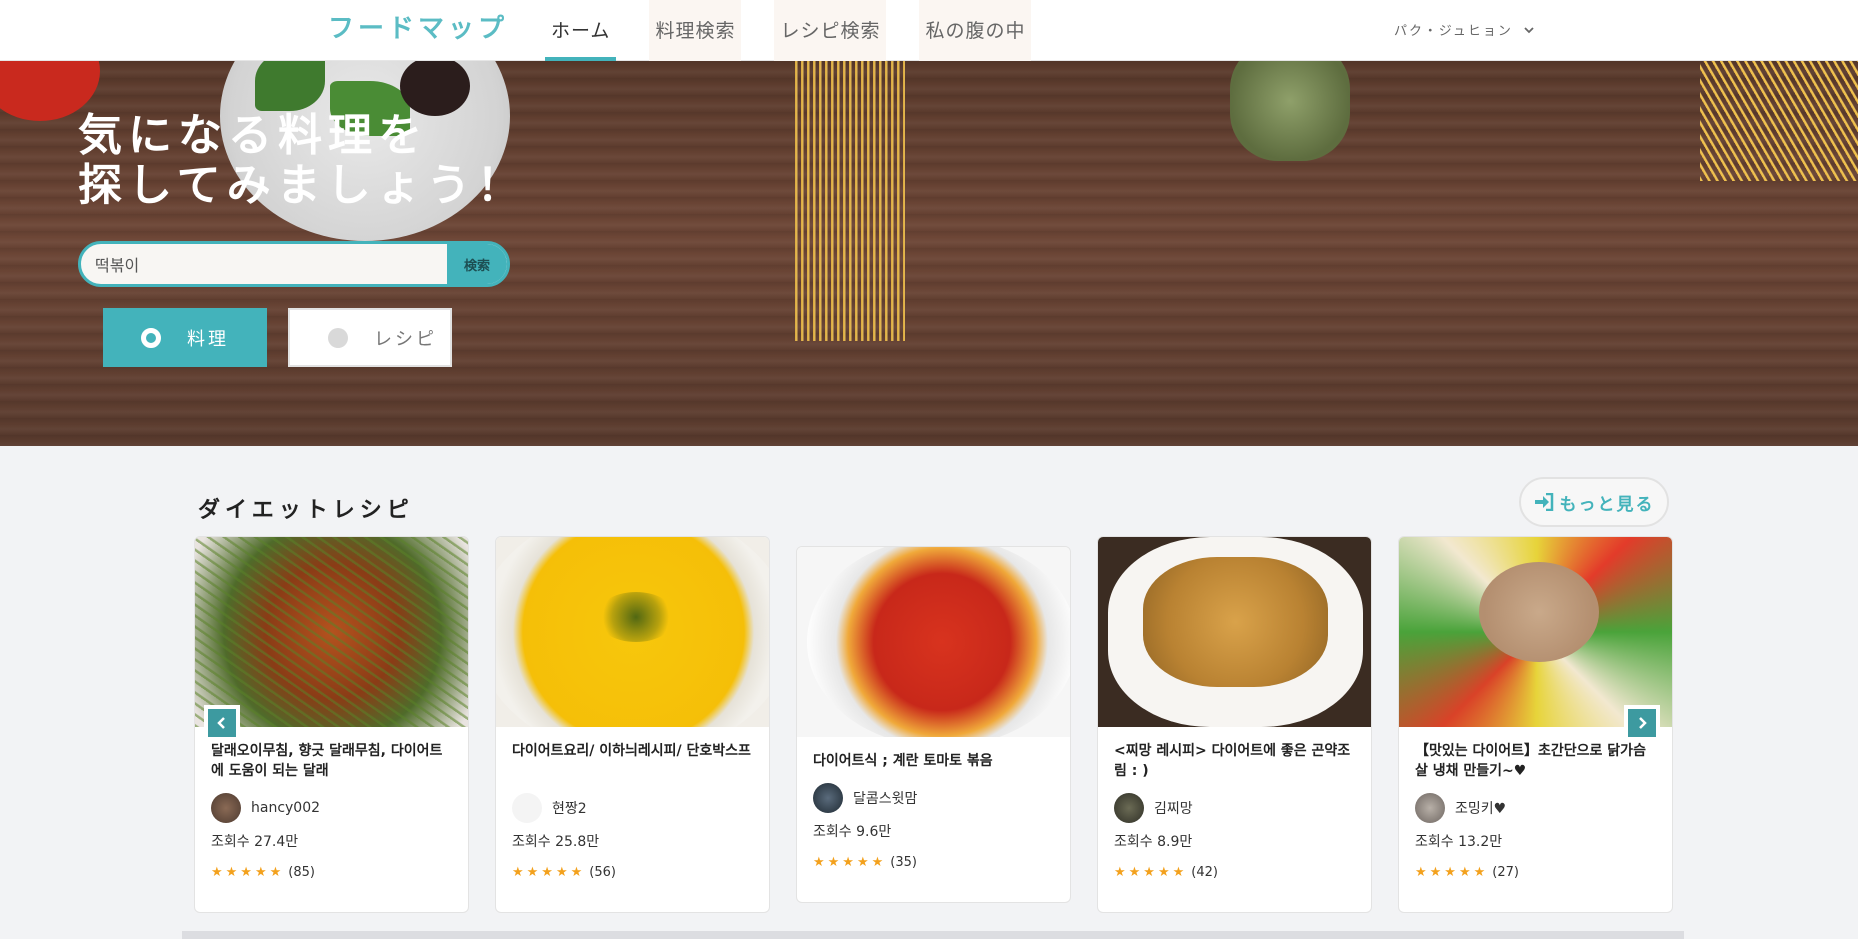 The image size is (1858, 939). I want to click on rating: ★★★★★ (42), so click(1234, 872).